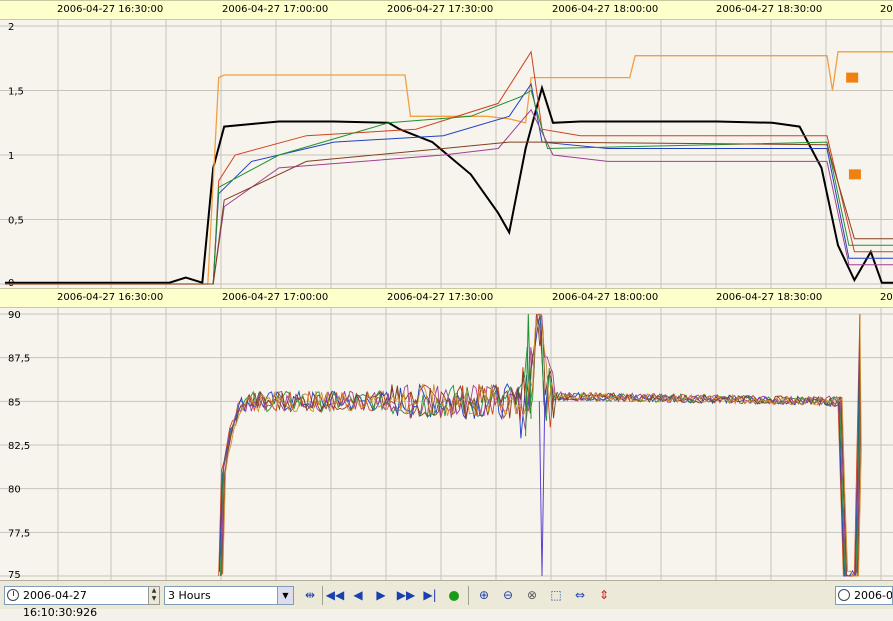 The width and height of the screenshot is (893, 621). I want to click on y-tick-label: 90, so click(14, 315).